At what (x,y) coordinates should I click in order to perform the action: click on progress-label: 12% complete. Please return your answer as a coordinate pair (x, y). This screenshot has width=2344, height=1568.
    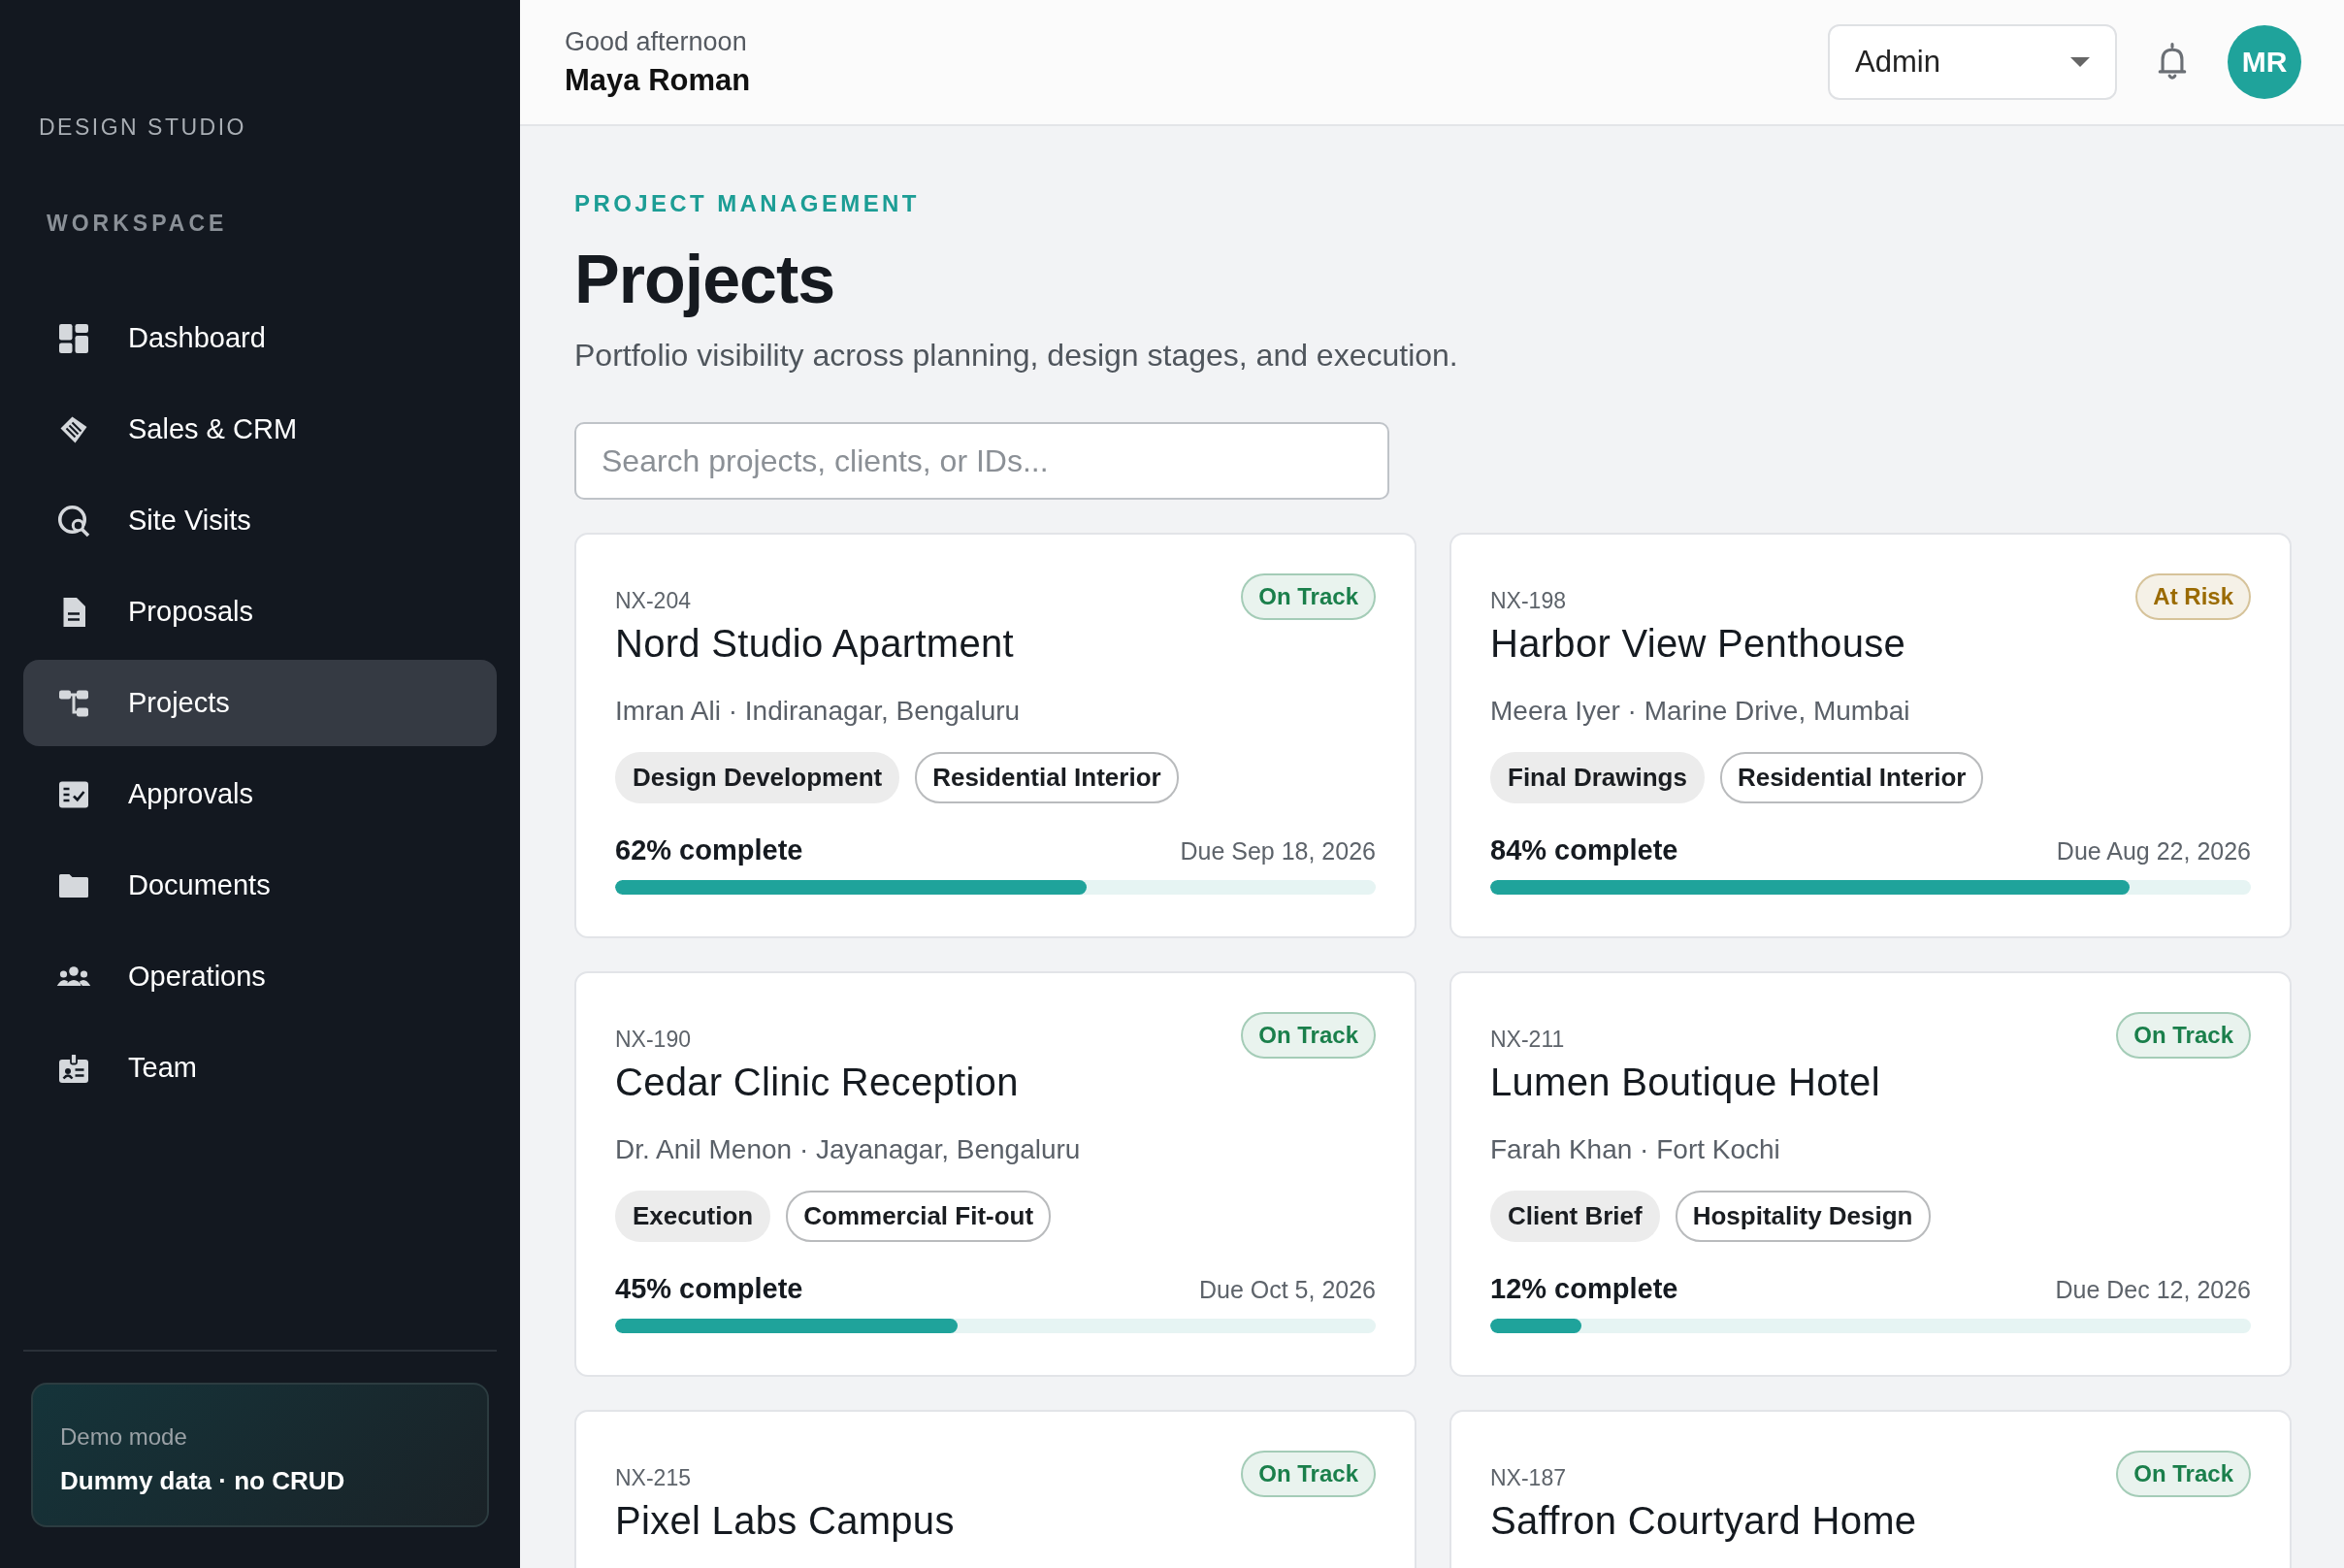
    Looking at the image, I should click on (1584, 1289).